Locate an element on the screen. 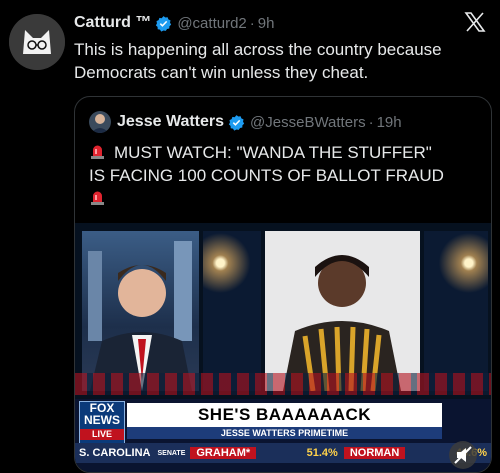 This screenshot has height=473, width=500. ticker-candidate-2: NORMAN is located at coordinates (374, 453).